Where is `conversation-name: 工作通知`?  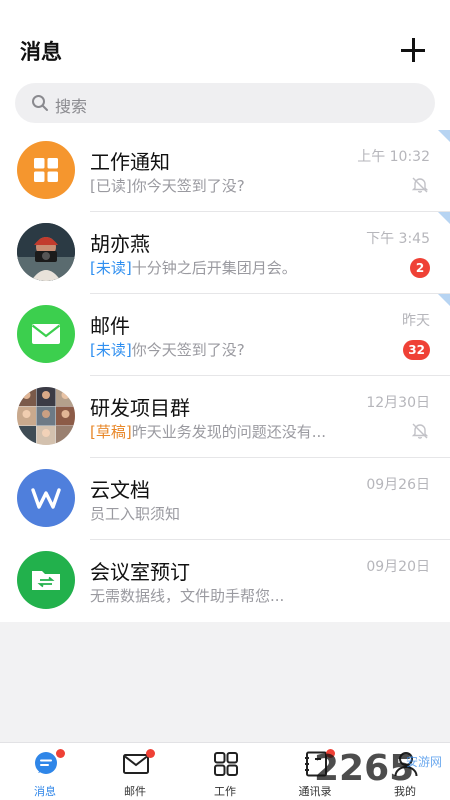
conversation-name: 工作通知 is located at coordinates (130, 162).